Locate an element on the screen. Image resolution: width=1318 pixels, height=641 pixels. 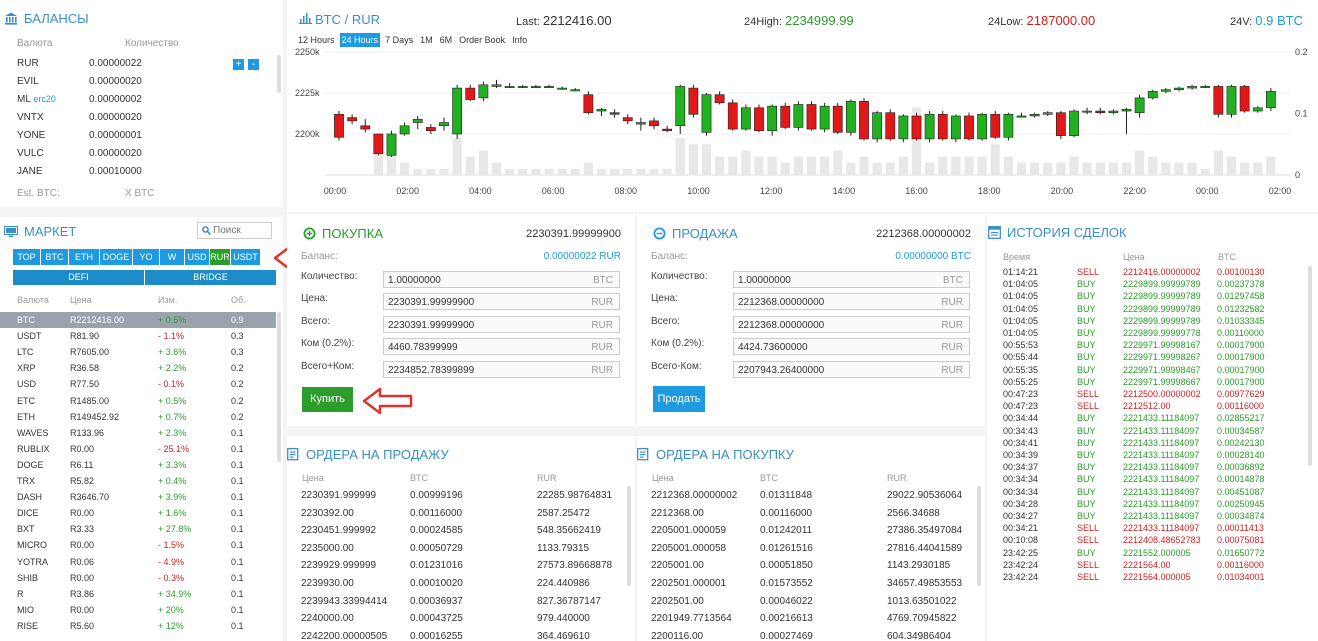
market-row: RUBLIX R0.00 - 25.1% 0.1 is located at coordinates (138, 449).